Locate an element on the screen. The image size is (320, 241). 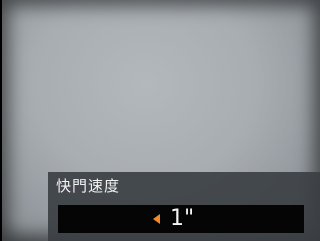
setting-label: 快門速度 is located at coordinates (88, 186).